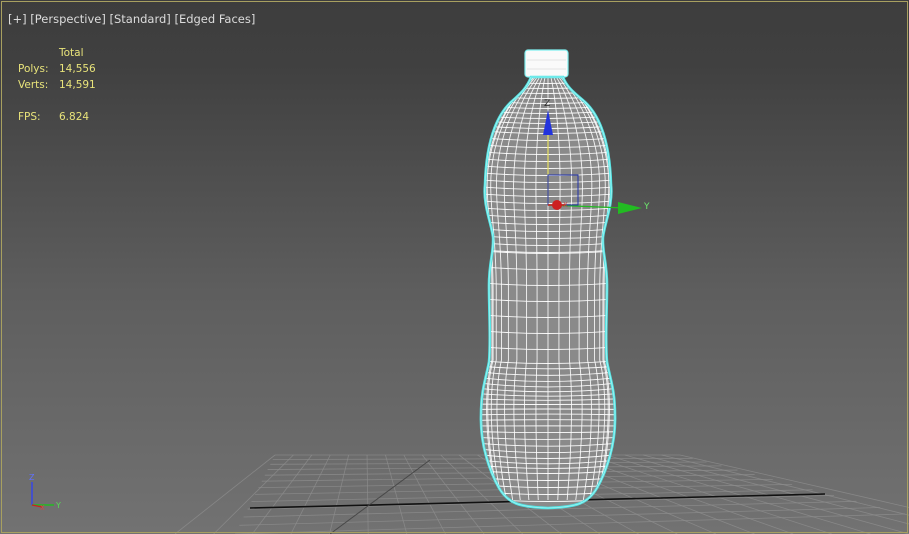 This screenshot has width=909, height=534. I want to click on fps-value: 6.824, so click(74, 117).